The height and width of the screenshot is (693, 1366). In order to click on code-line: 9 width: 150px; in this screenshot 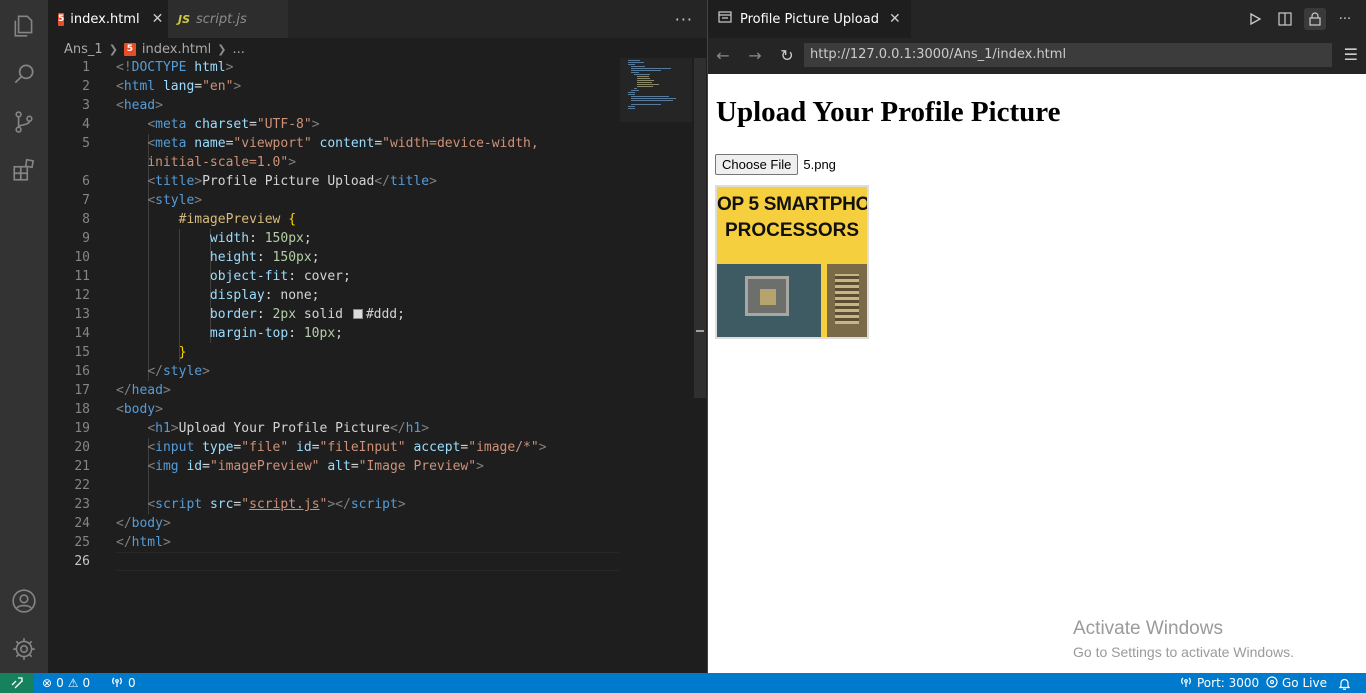, I will do `click(197, 238)`.